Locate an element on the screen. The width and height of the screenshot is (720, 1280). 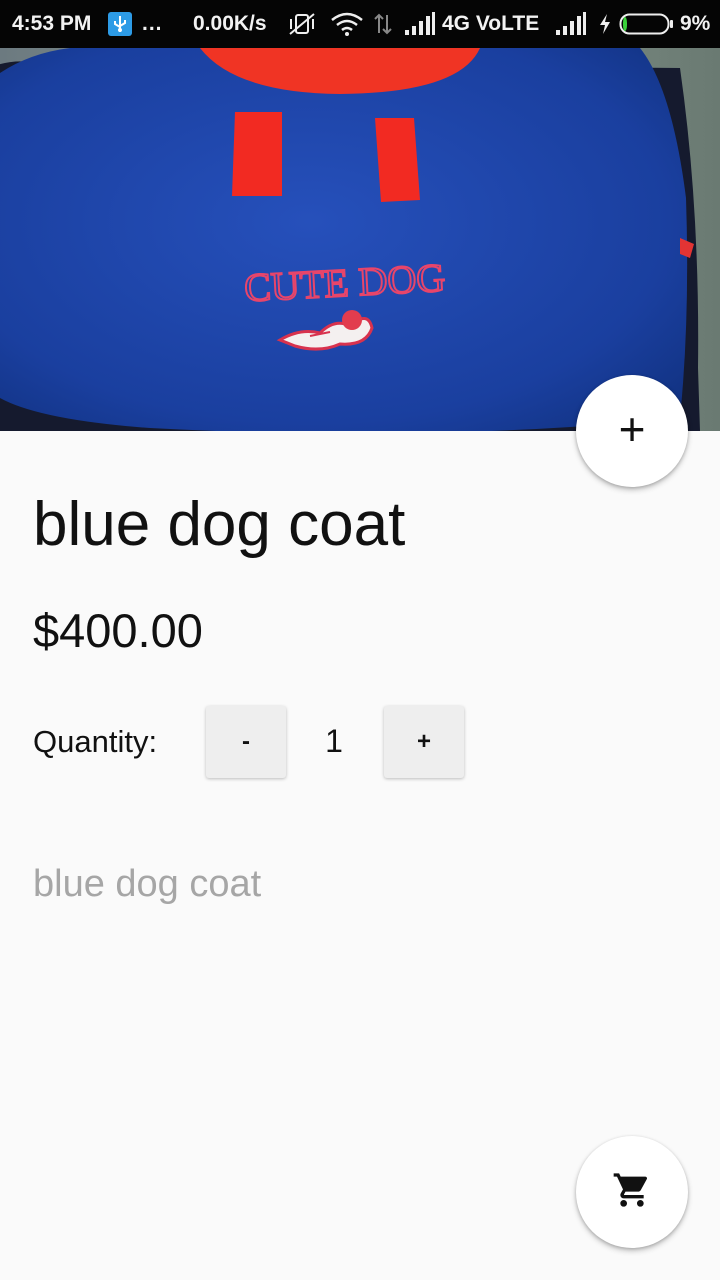
quantity-label: Quantity: is located at coordinates (95, 741).